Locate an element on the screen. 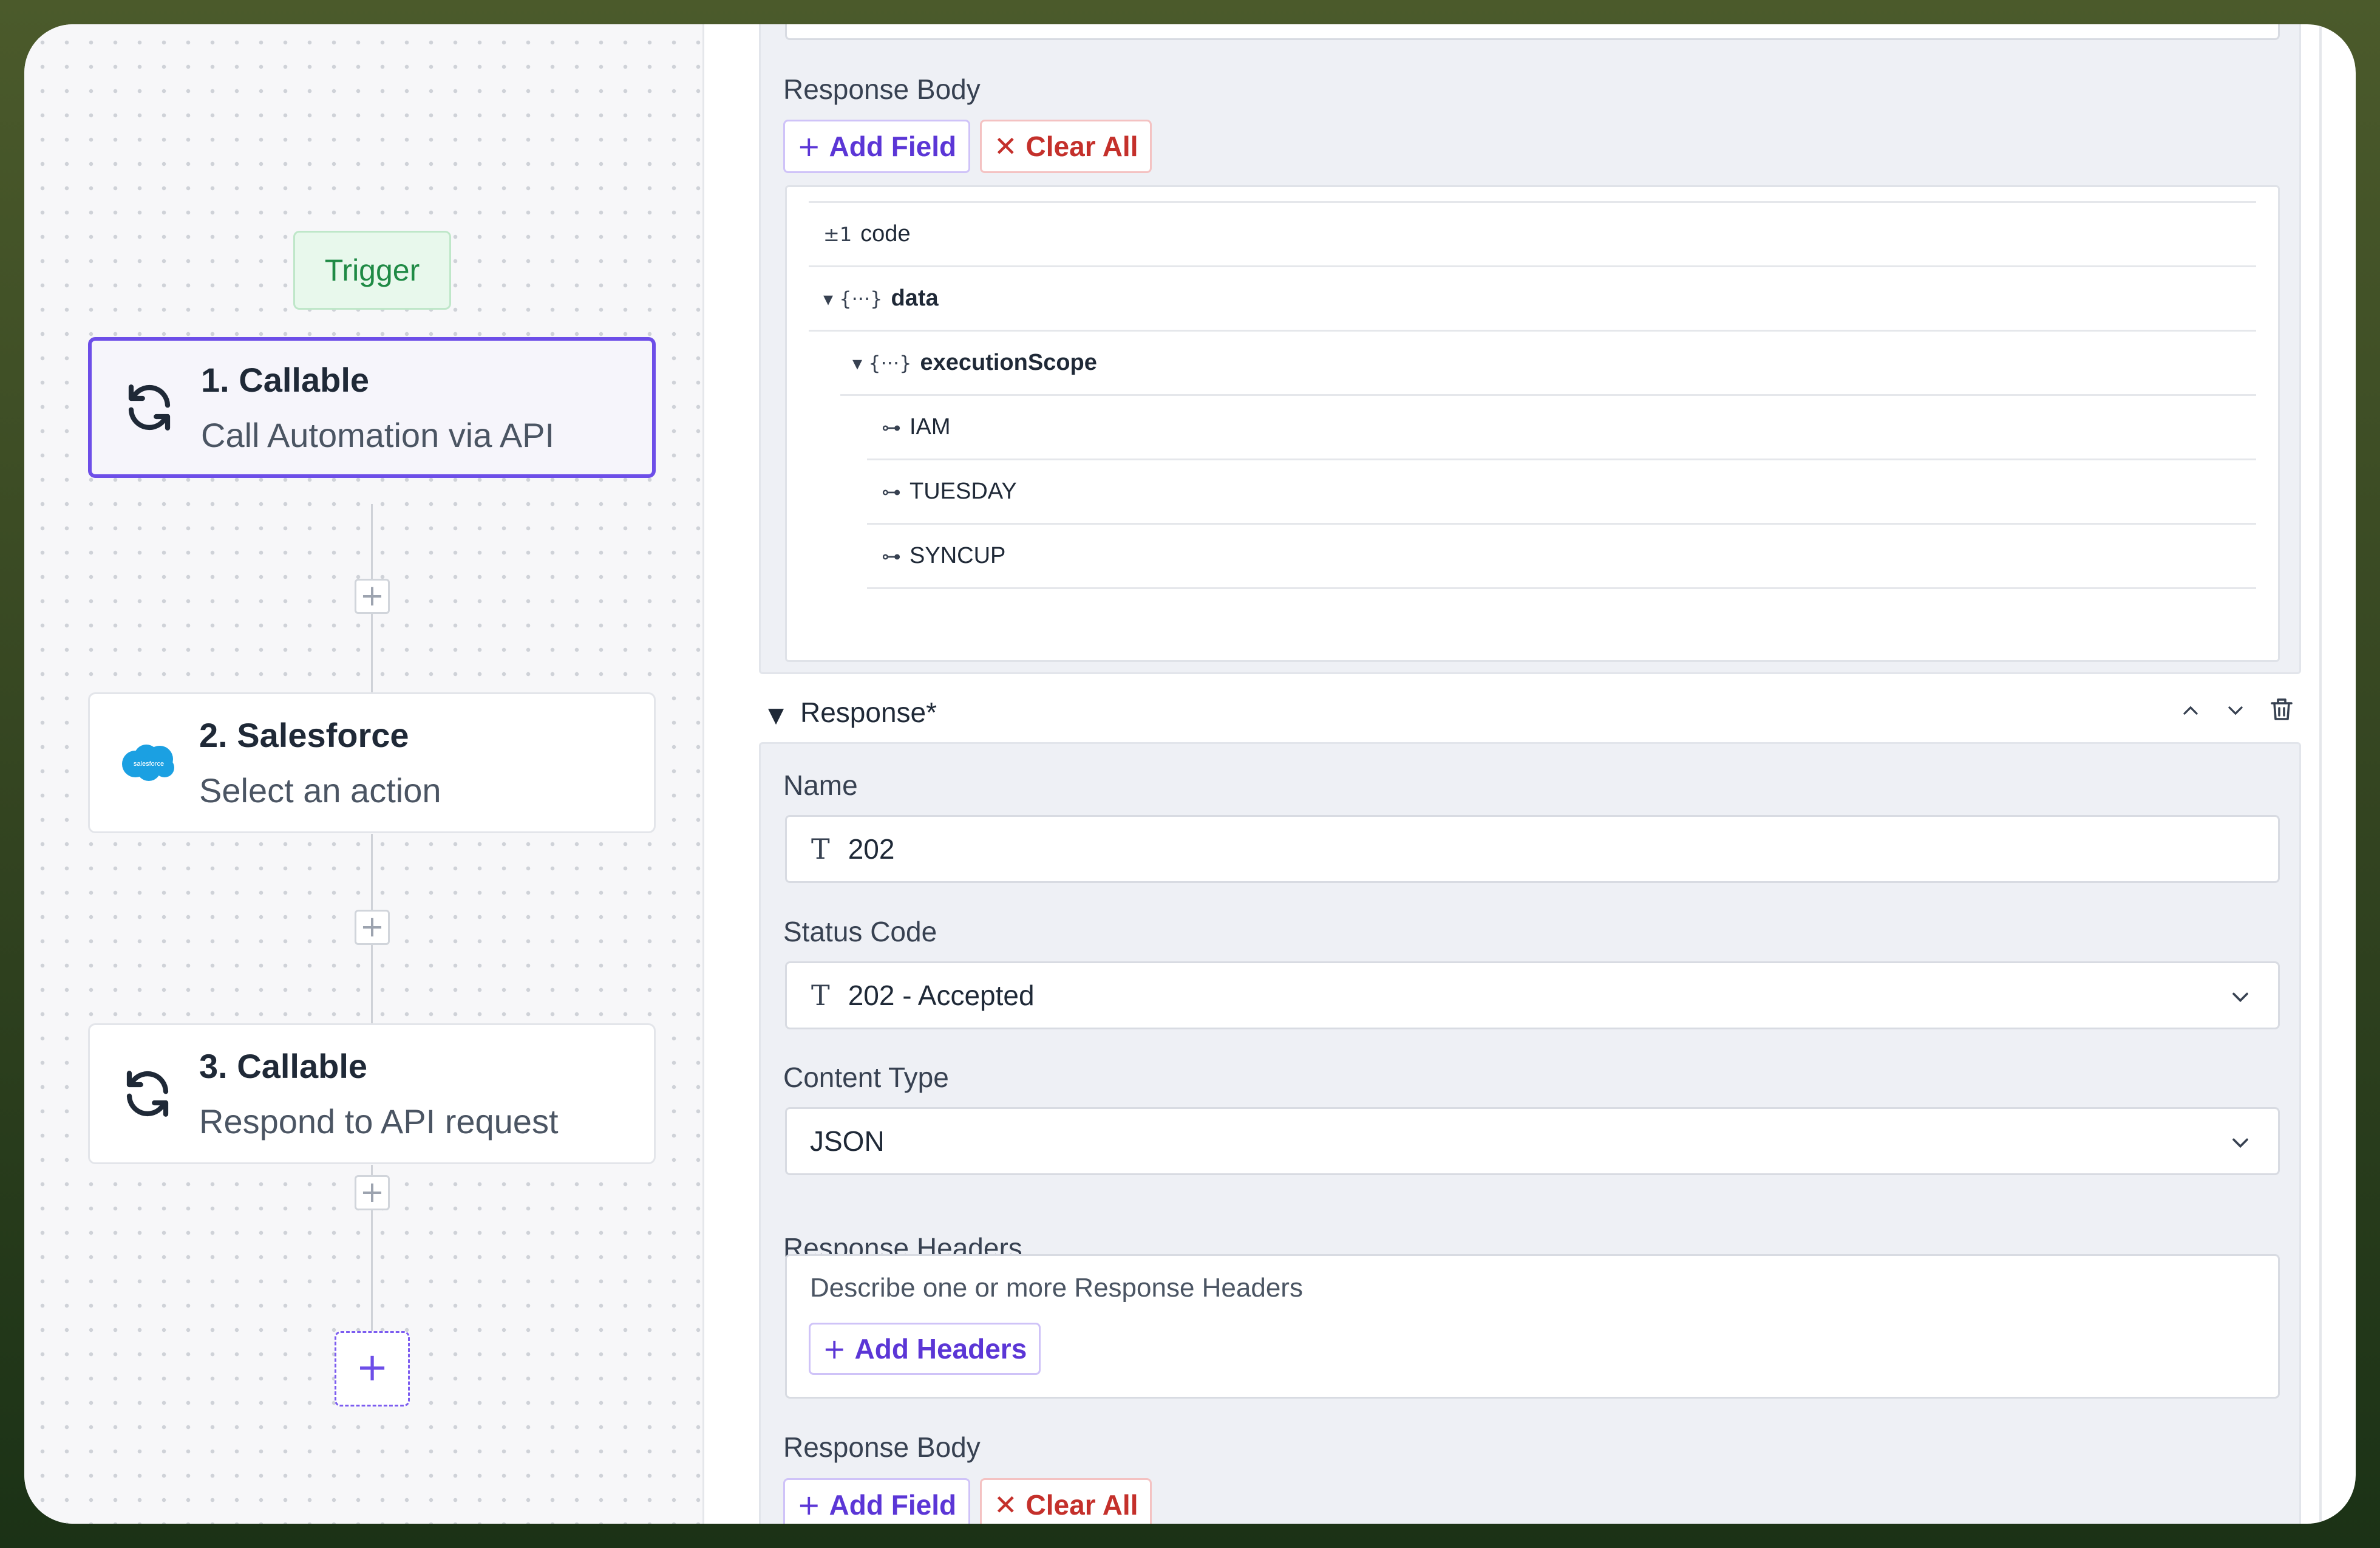 The width and height of the screenshot is (2380, 1548). name-label: Name is located at coordinates (820, 785).